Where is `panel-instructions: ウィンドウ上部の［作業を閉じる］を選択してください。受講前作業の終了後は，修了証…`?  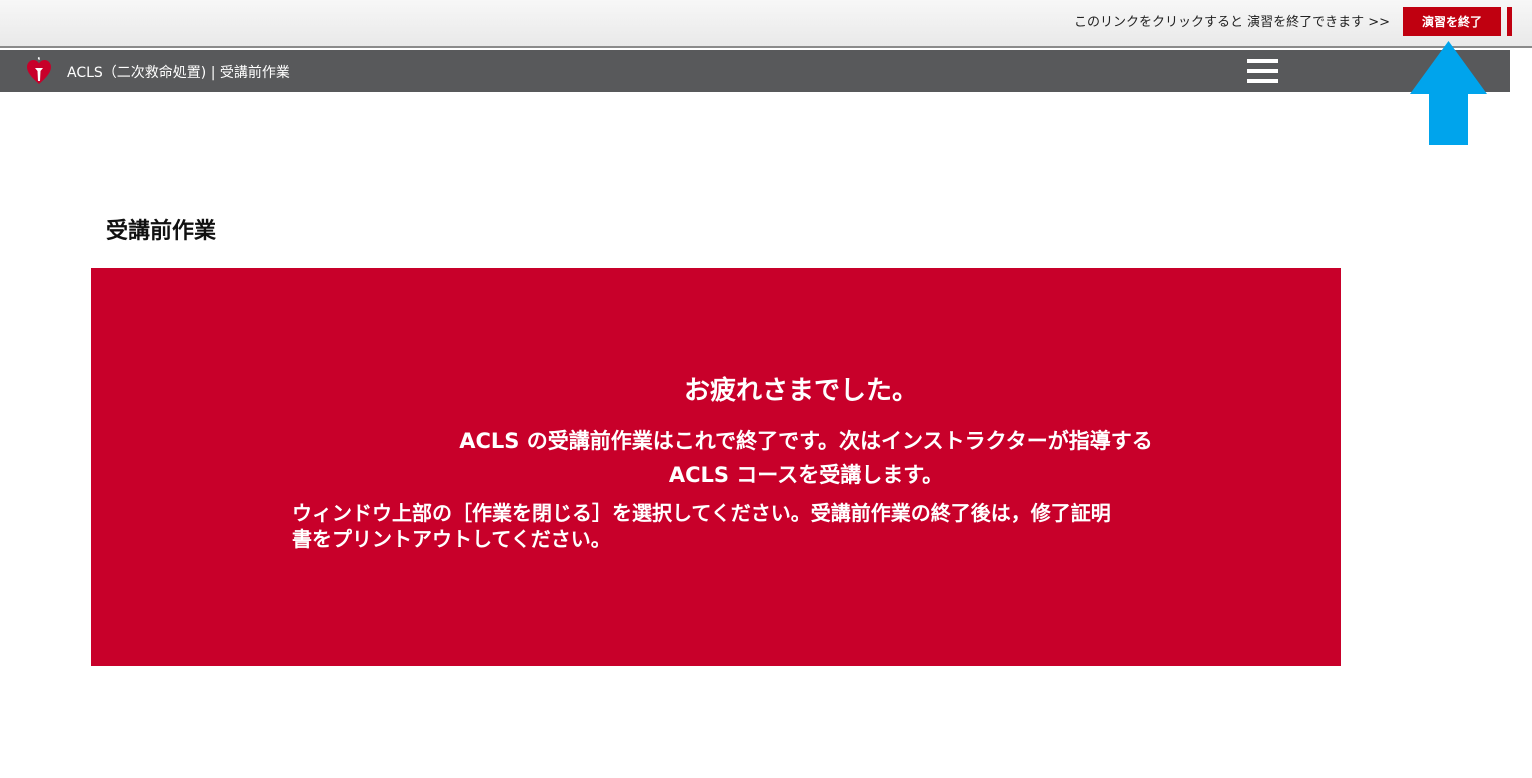
panel-instructions: ウィンドウ上部の［作業を閉じる］を選択してください。受講前作業の終了後は，修了証… is located at coordinates (701, 526).